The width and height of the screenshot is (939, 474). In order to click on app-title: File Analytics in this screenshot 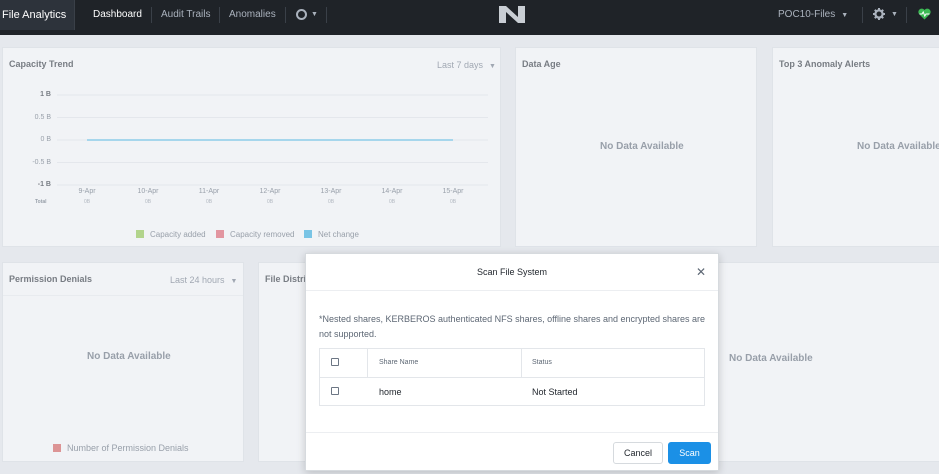, I will do `click(38, 15)`.